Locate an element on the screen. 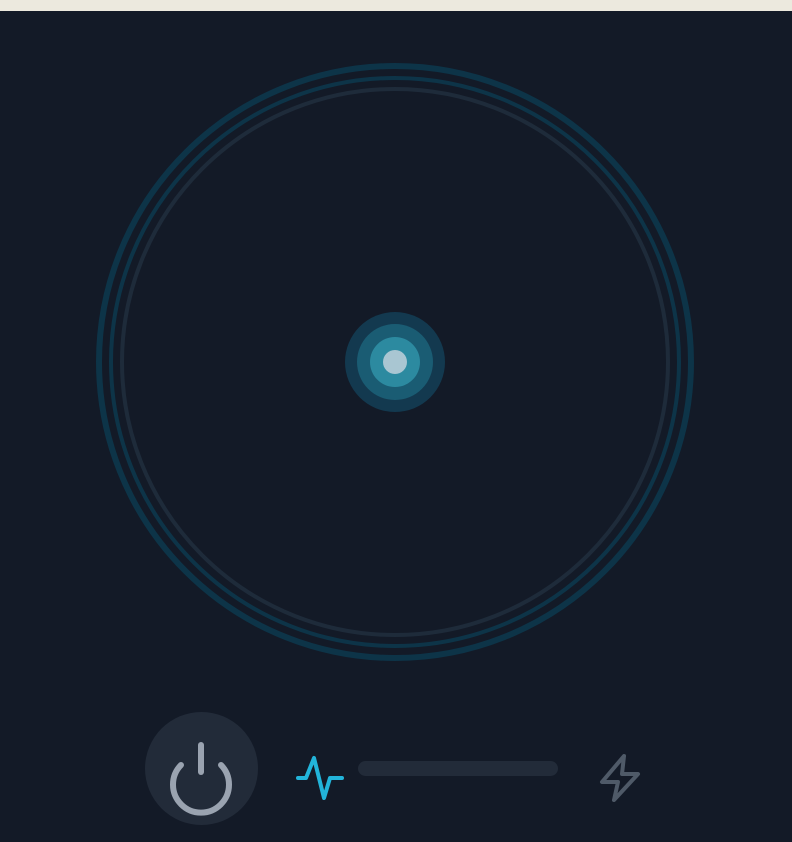 The height and width of the screenshot is (842, 792). pulse-icon is located at coordinates (320, 778).